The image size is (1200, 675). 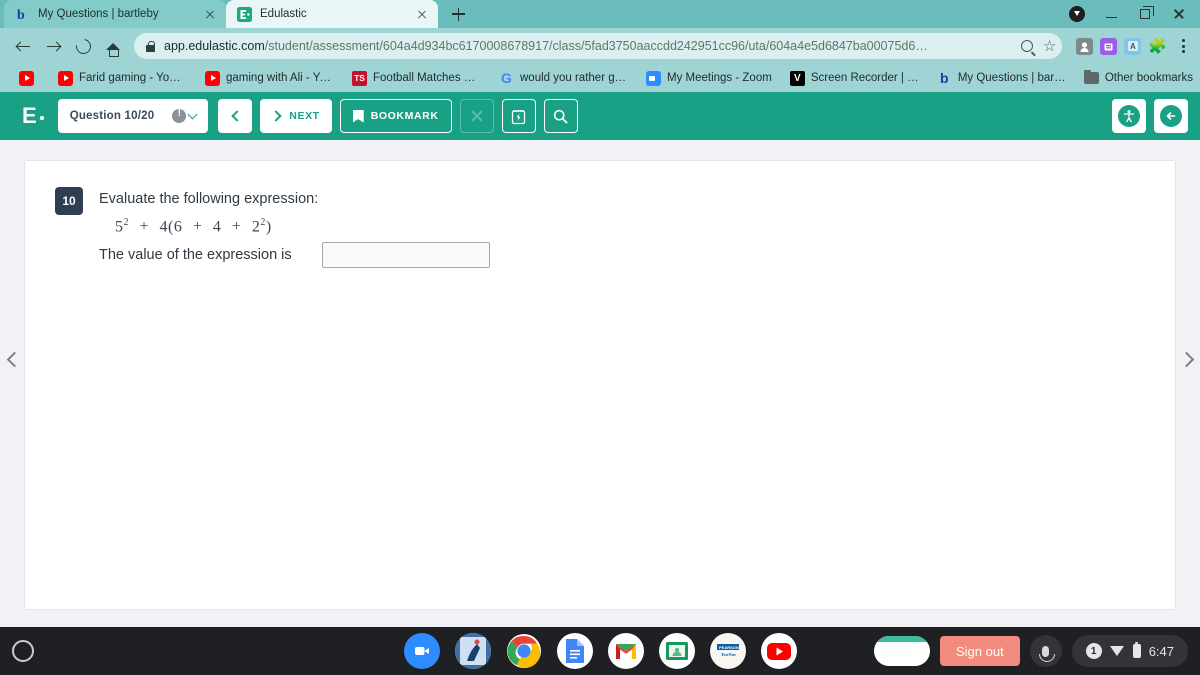 What do you see at coordinates (1137, 78) in the screenshot?
I see `other-bookmarks-folder: Other bookmarks` at bounding box center [1137, 78].